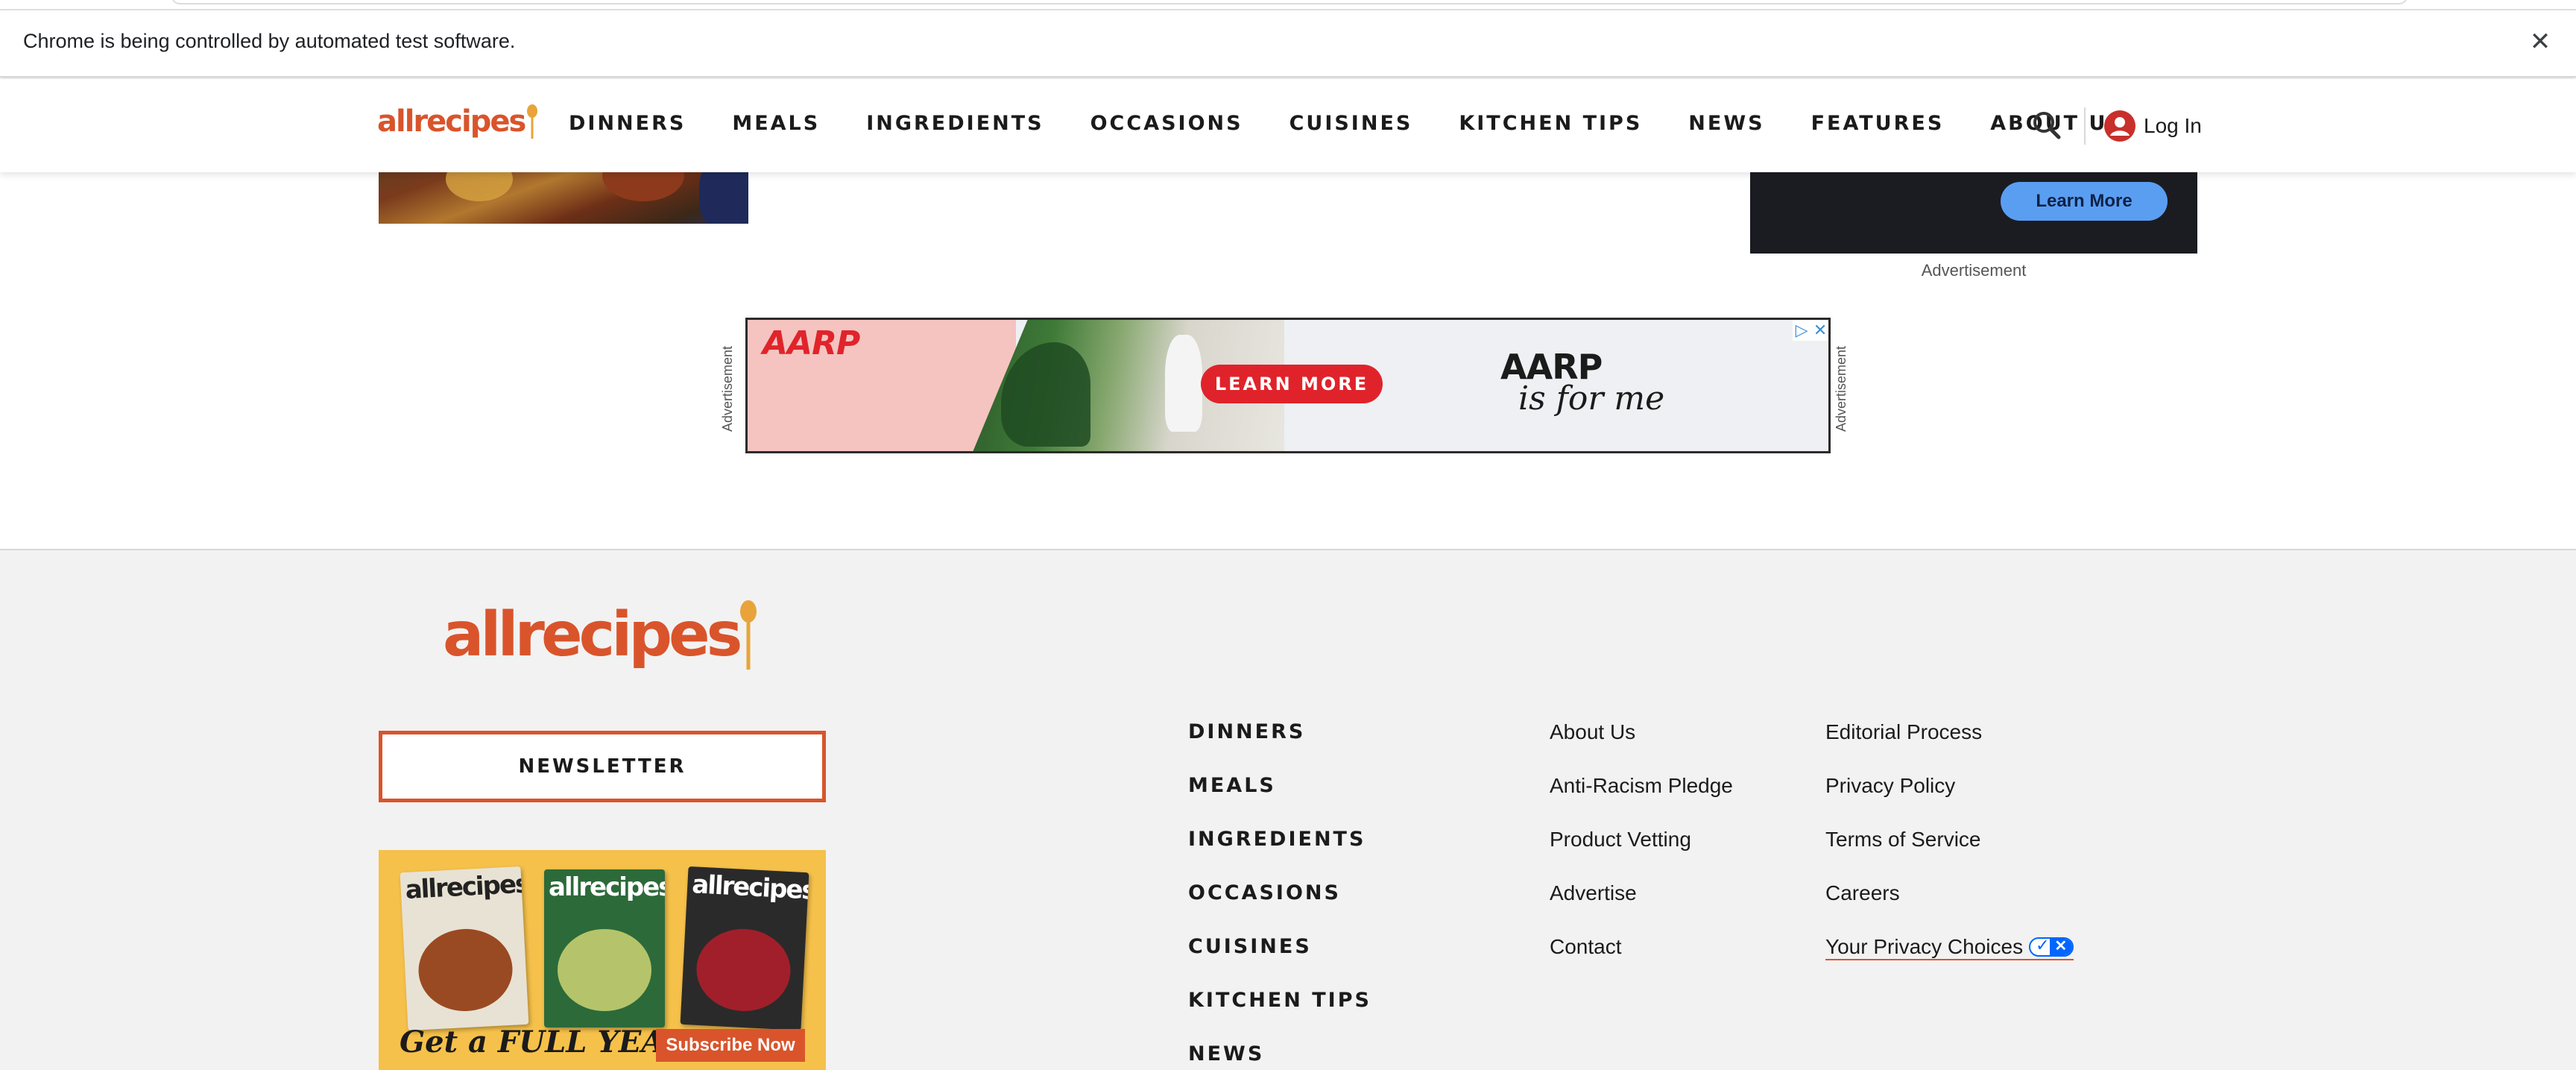 This screenshot has height=1070, width=2576. What do you see at coordinates (955, 127) in the screenshot?
I see `nav-item-ingredients: INGREDIENTS` at bounding box center [955, 127].